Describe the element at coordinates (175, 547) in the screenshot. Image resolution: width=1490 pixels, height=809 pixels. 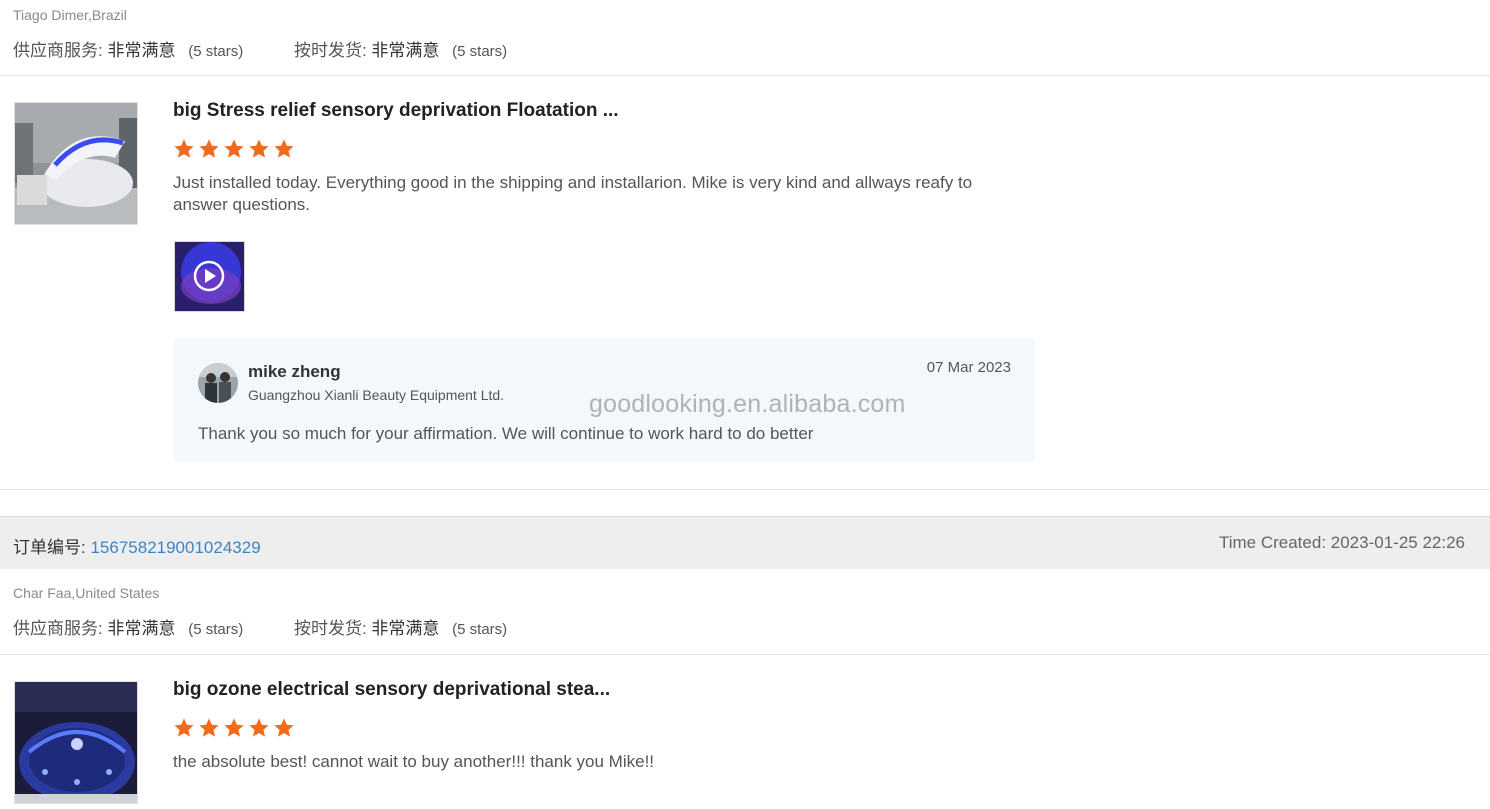
I see `order-number-link: 156758219001024329` at that location.